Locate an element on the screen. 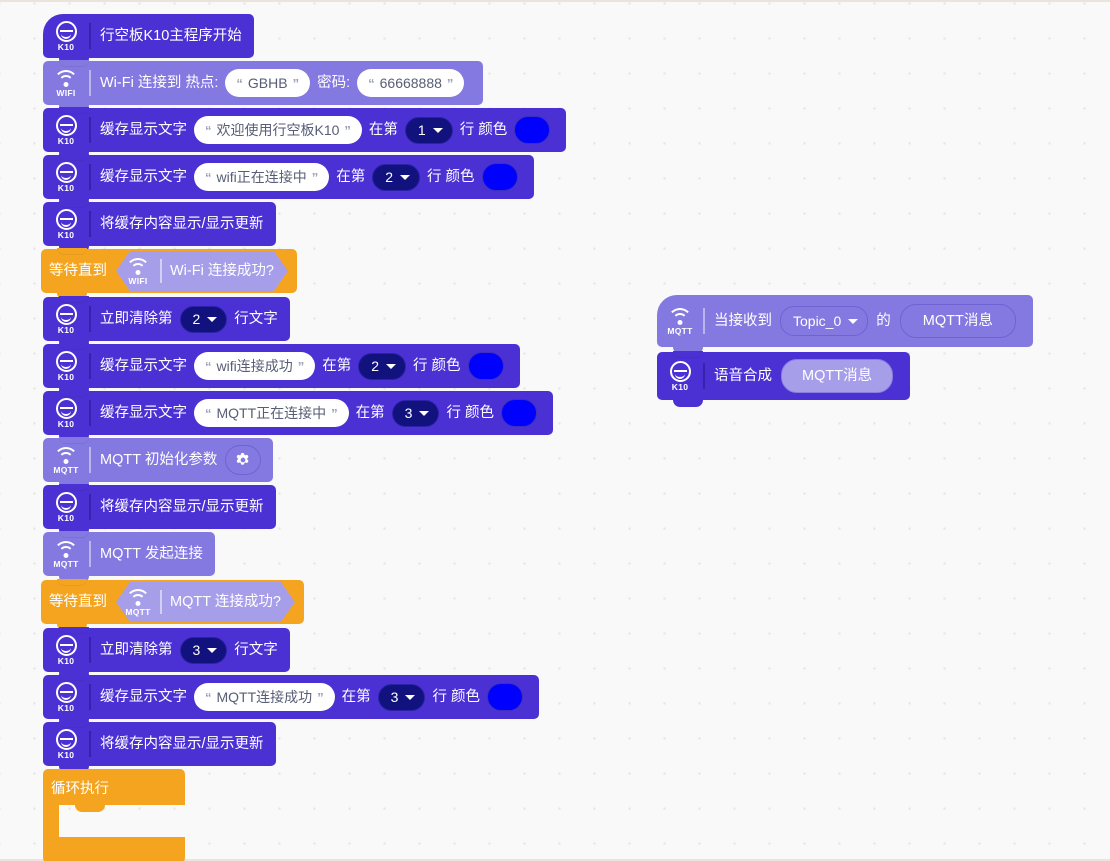 This screenshot has height=861, width=1110. block-body: K10 缓存显示文字 “ wifi正在连接中 ” 在第 2 行 颜色 is located at coordinates (288, 180).